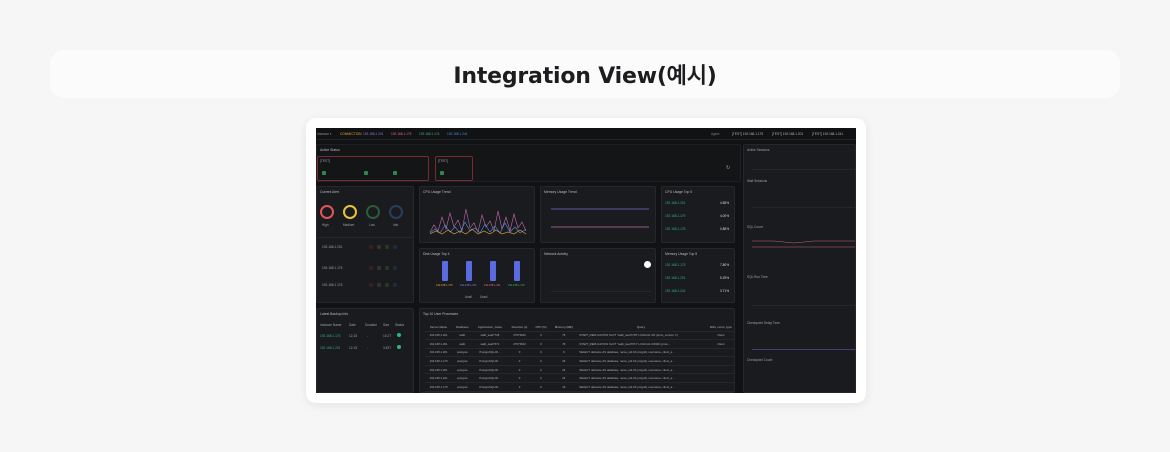 The width and height of the screenshot is (1170, 452). What do you see at coordinates (675, 291) in the screenshot?
I see `top-host: 192.168.1.241` at bounding box center [675, 291].